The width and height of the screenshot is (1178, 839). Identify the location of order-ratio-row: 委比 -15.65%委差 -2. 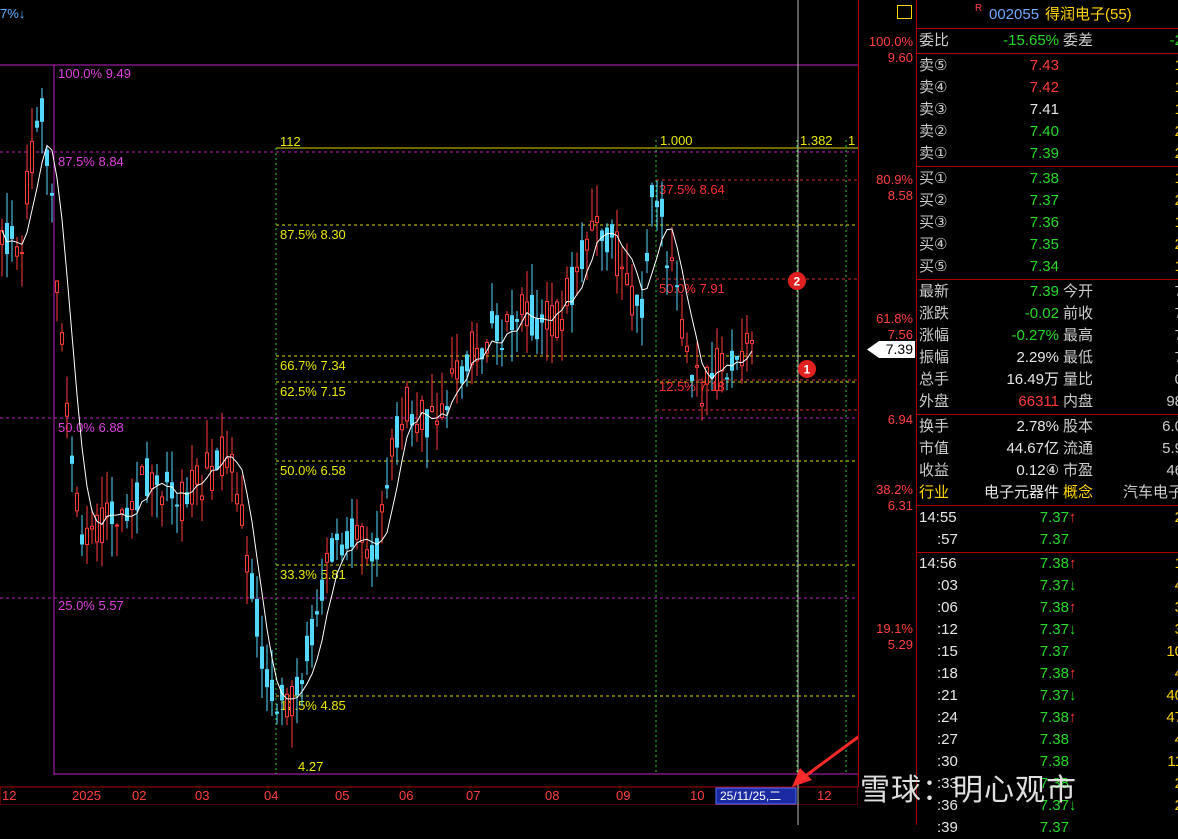
(1047, 41).